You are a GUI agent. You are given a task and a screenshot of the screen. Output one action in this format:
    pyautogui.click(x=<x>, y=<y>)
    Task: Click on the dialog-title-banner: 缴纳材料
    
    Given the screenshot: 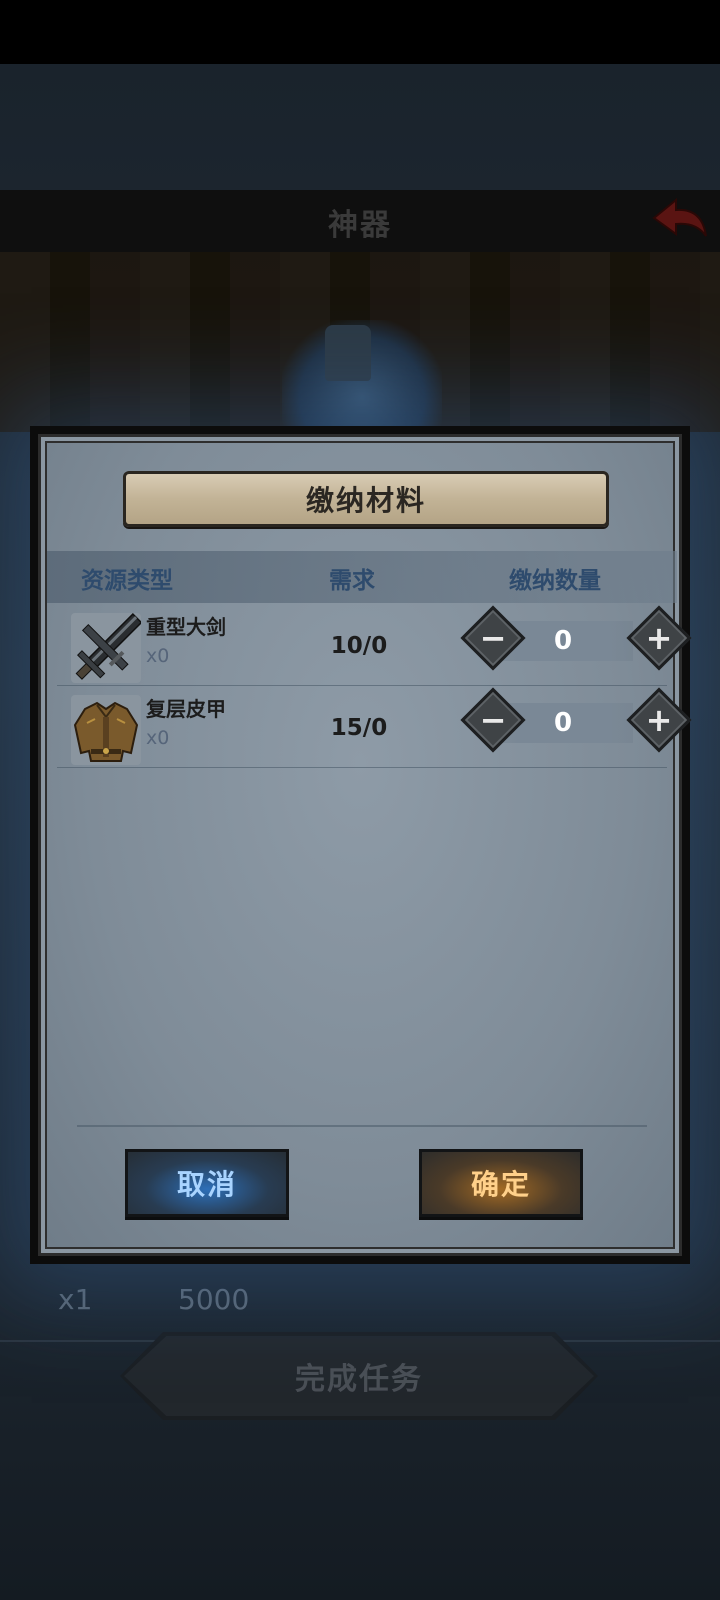 What is the action you would take?
    pyautogui.click(x=366, y=499)
    